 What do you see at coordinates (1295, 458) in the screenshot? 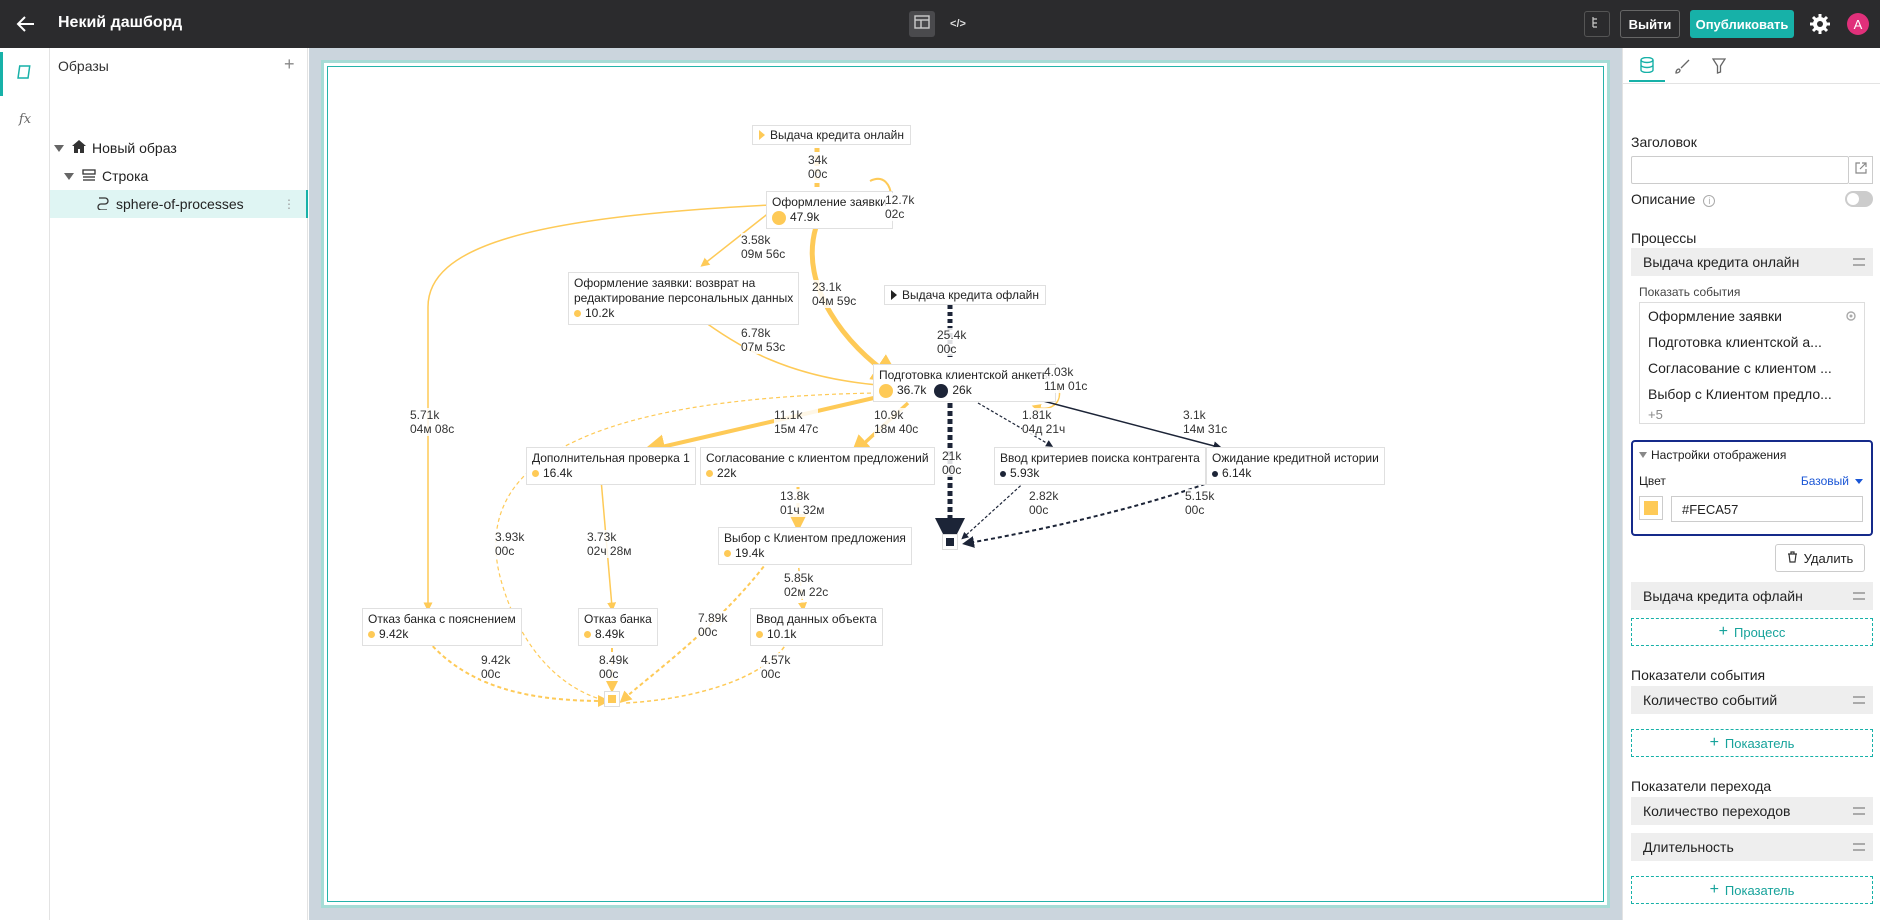
I see `node-label: Ожидание кредитной истории` at bounding box center [1295, 458].